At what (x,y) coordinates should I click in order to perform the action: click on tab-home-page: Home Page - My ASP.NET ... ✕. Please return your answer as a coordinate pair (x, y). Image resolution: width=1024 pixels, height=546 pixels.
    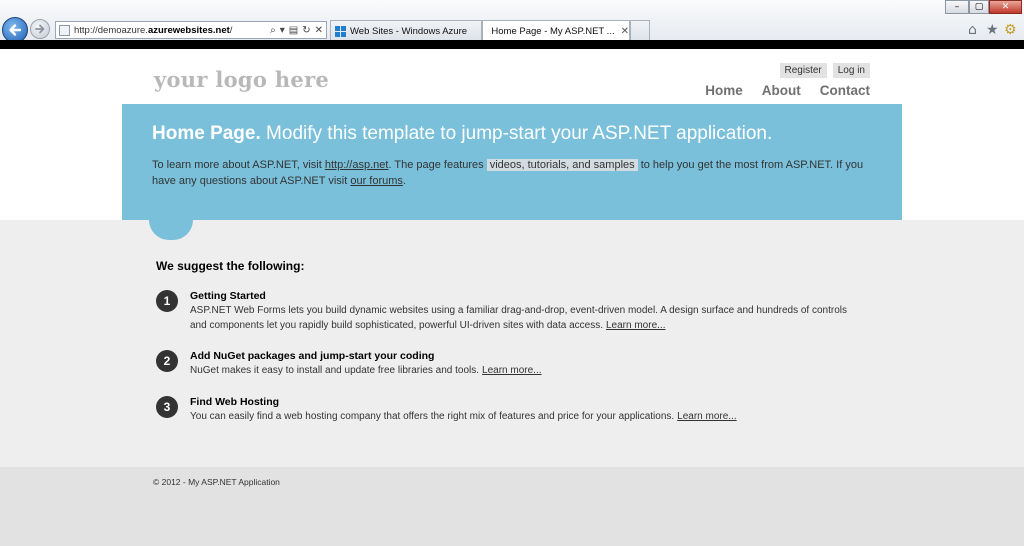
    Looking at the image, I should click on (556, 30).